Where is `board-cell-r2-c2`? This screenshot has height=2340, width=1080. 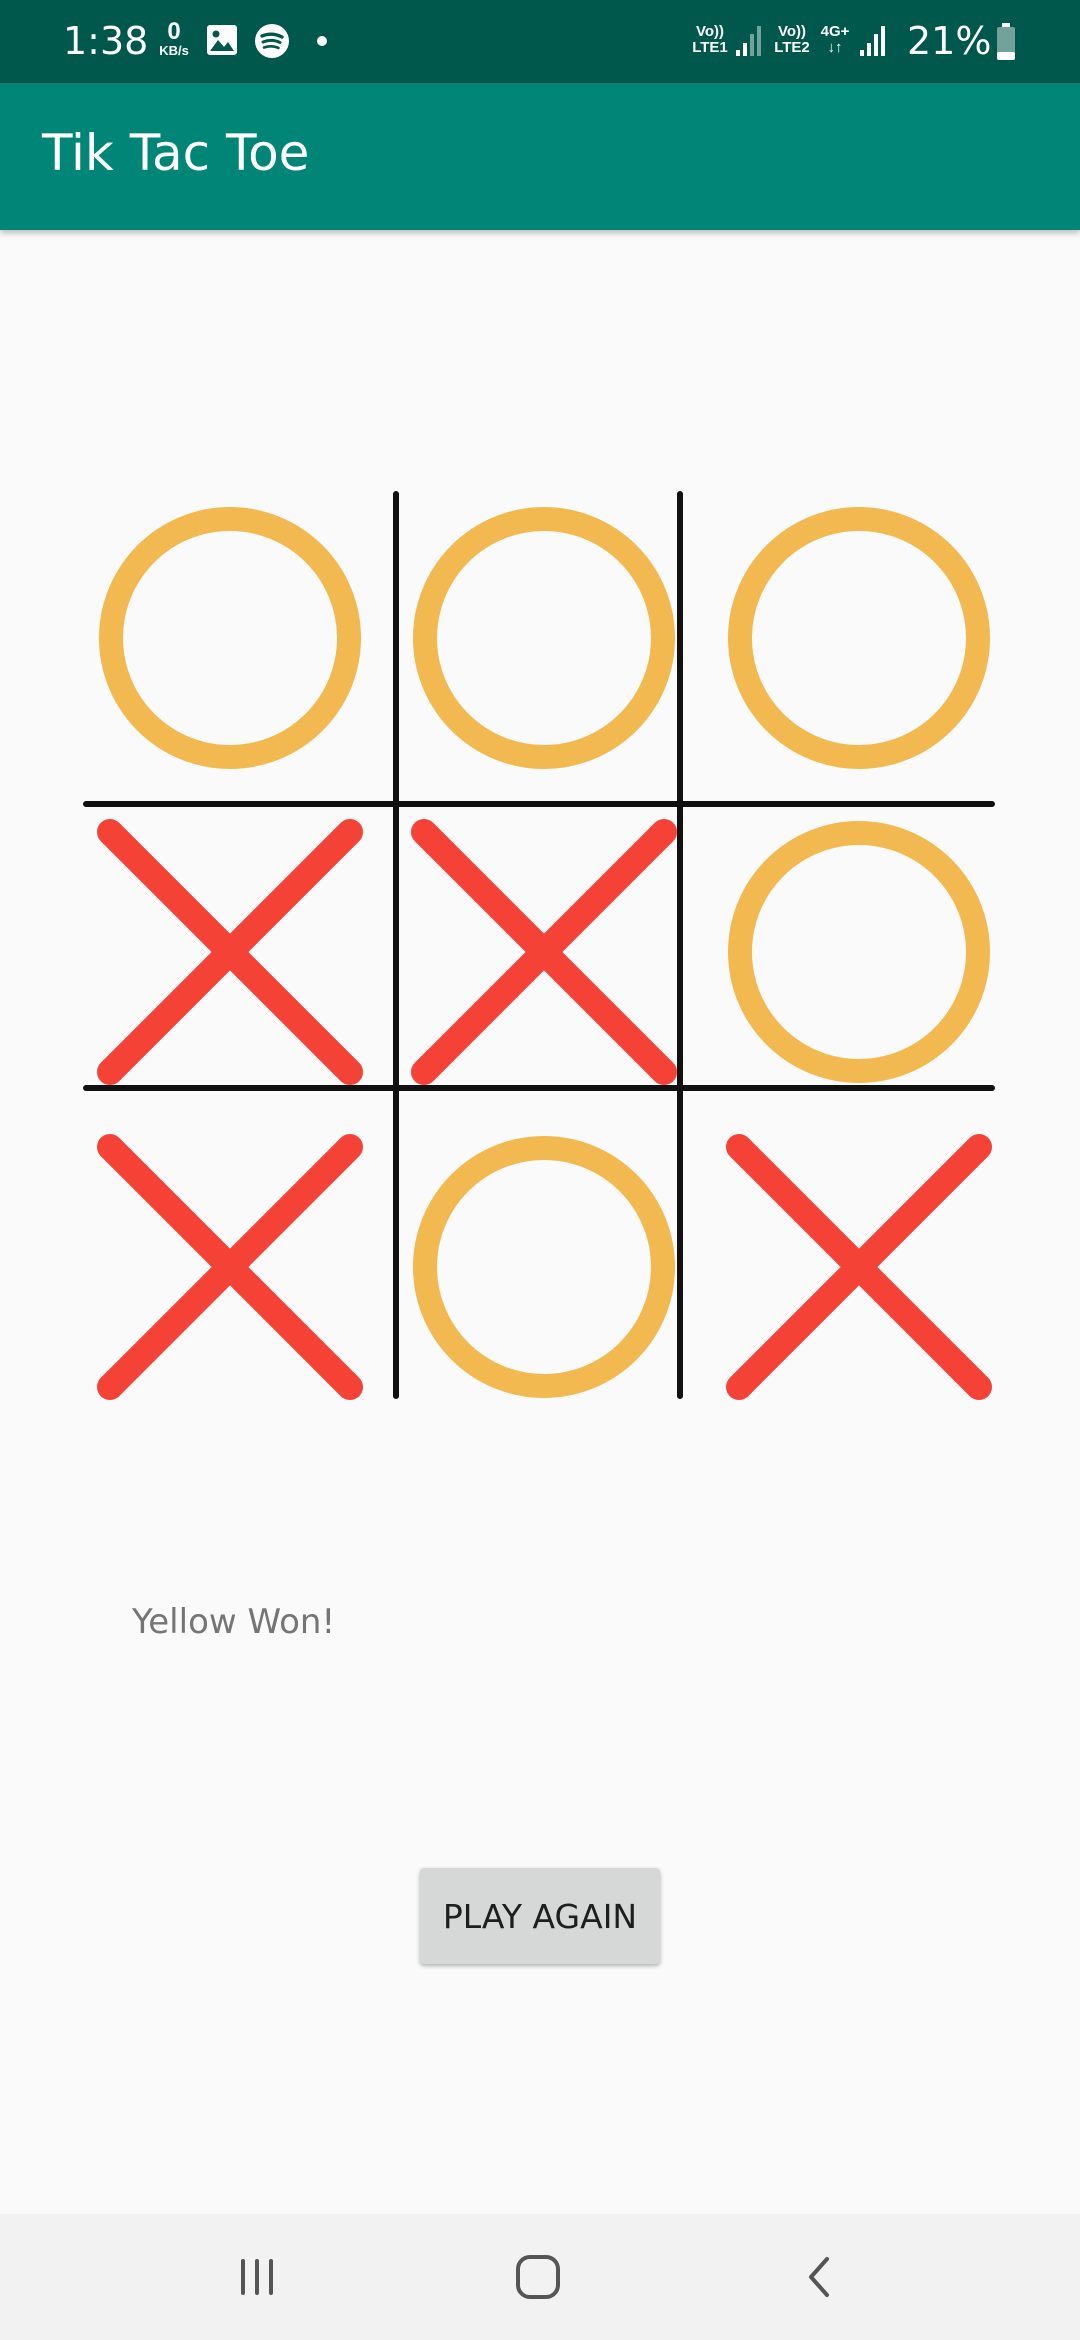 board-cell-r2-c2 is located at coordinates (544, 952).